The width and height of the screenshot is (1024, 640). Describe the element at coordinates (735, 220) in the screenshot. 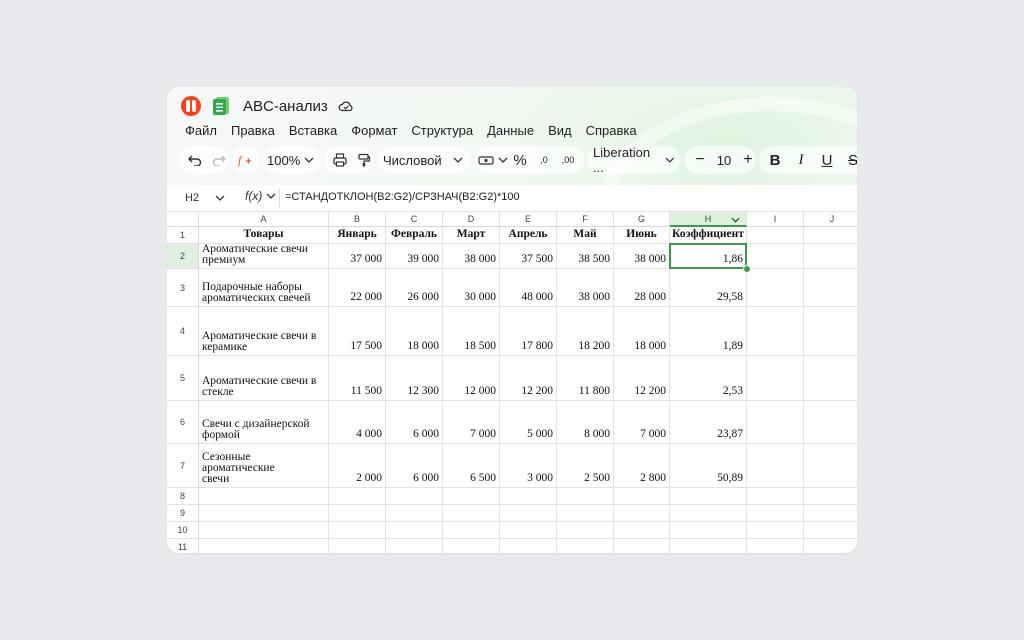

I see `column-menu-chevron-icon` at that location.